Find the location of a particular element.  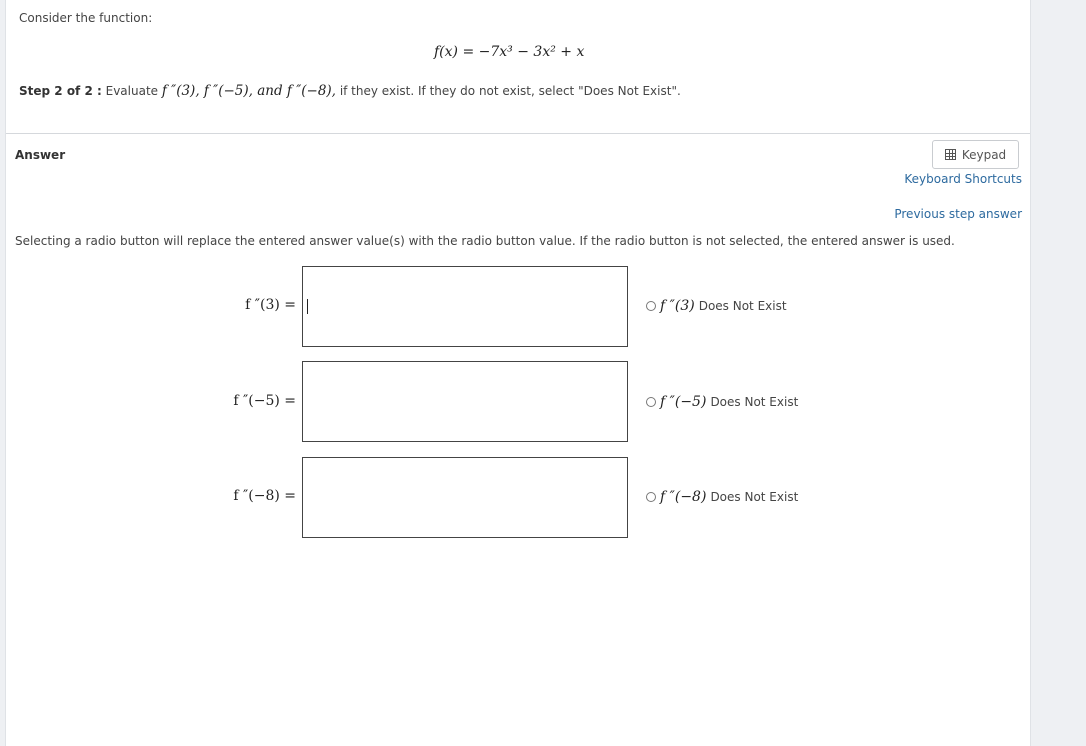

answer-heading: Answer is located at coordinates (40, 155).